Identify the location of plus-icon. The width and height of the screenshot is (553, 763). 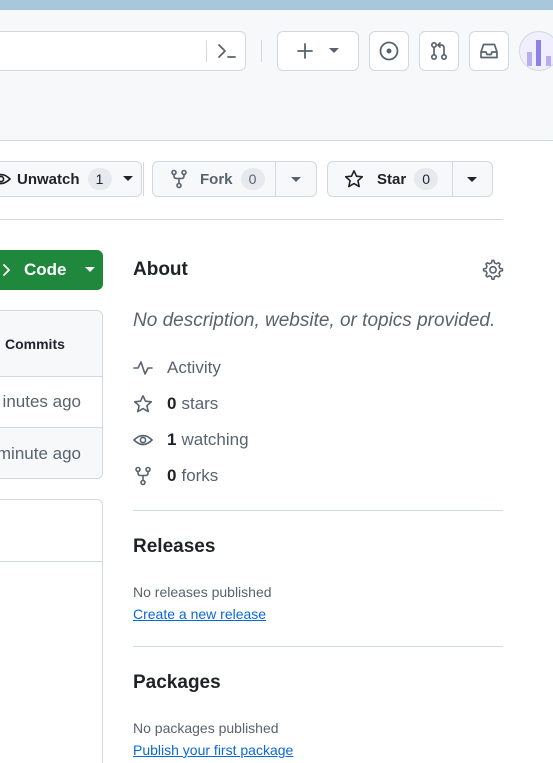
(305, 51).